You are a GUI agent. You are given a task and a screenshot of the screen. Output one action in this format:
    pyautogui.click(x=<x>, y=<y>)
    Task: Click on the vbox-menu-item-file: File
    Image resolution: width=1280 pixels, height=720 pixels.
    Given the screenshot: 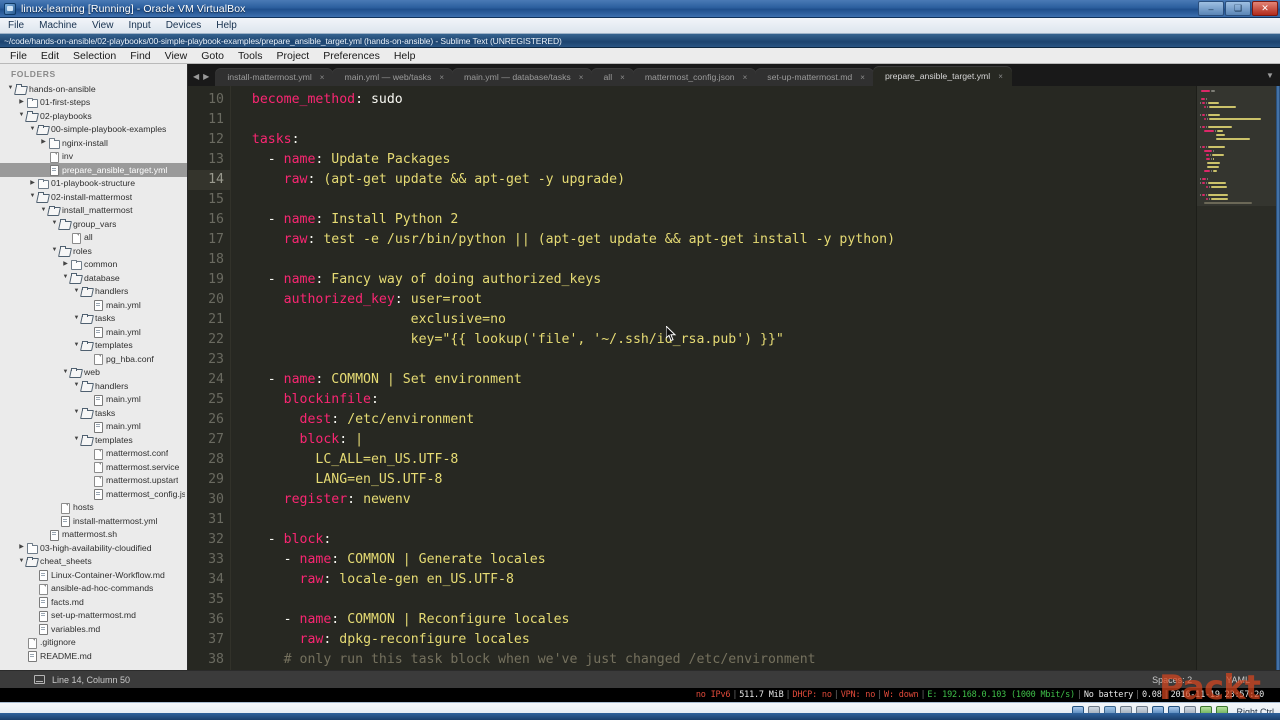 What is the action you would take?
    pyautogui.click(x=16, y=25)
    